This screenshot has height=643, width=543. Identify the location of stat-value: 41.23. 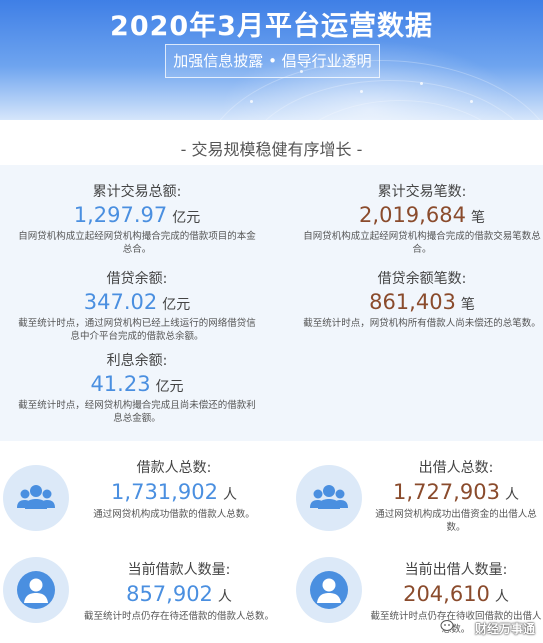
(120, 384).